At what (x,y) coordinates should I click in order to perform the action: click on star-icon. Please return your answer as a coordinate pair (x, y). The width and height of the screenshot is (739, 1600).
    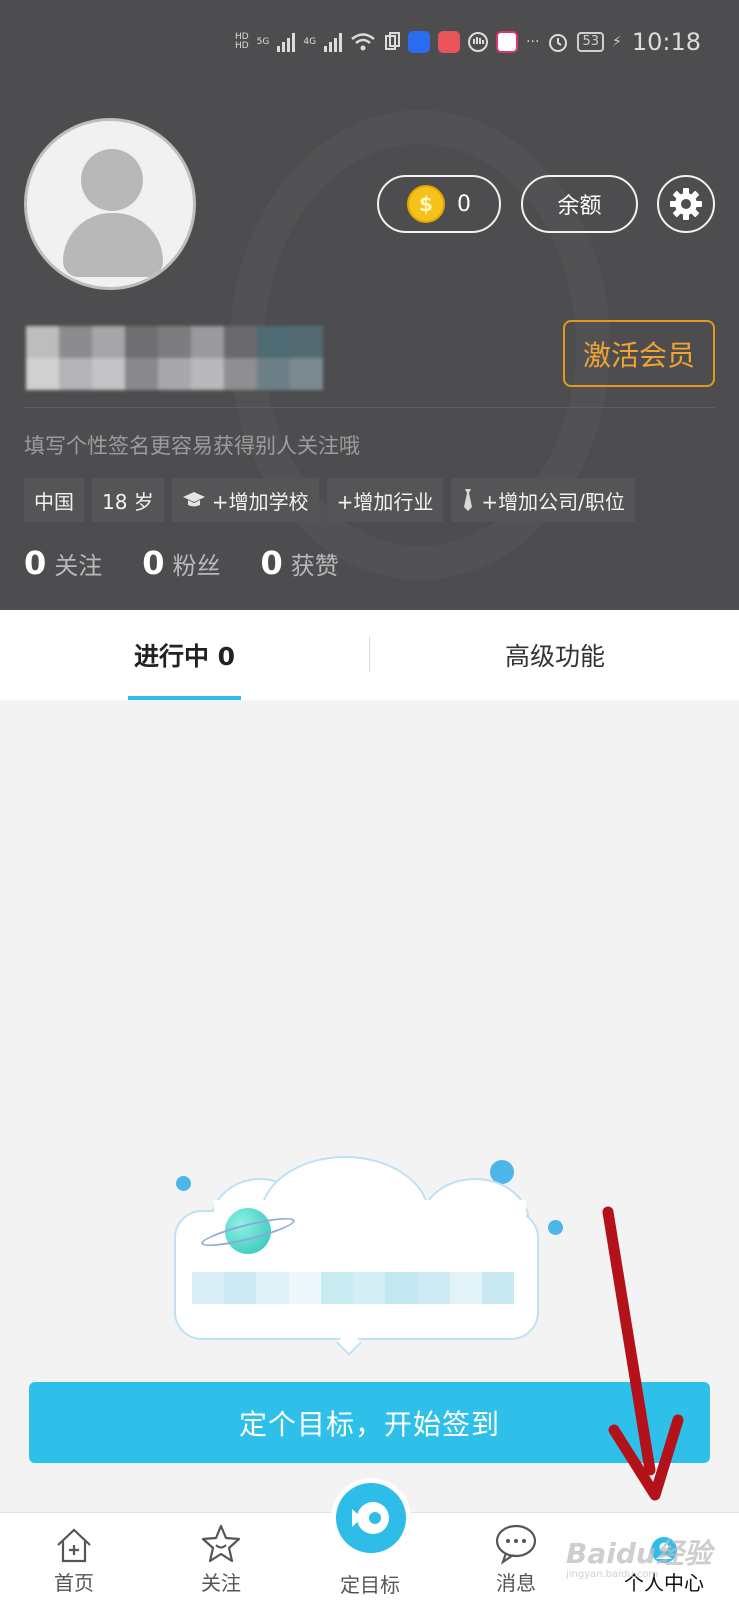
    Looking at the image, I should click on (221, 1543).